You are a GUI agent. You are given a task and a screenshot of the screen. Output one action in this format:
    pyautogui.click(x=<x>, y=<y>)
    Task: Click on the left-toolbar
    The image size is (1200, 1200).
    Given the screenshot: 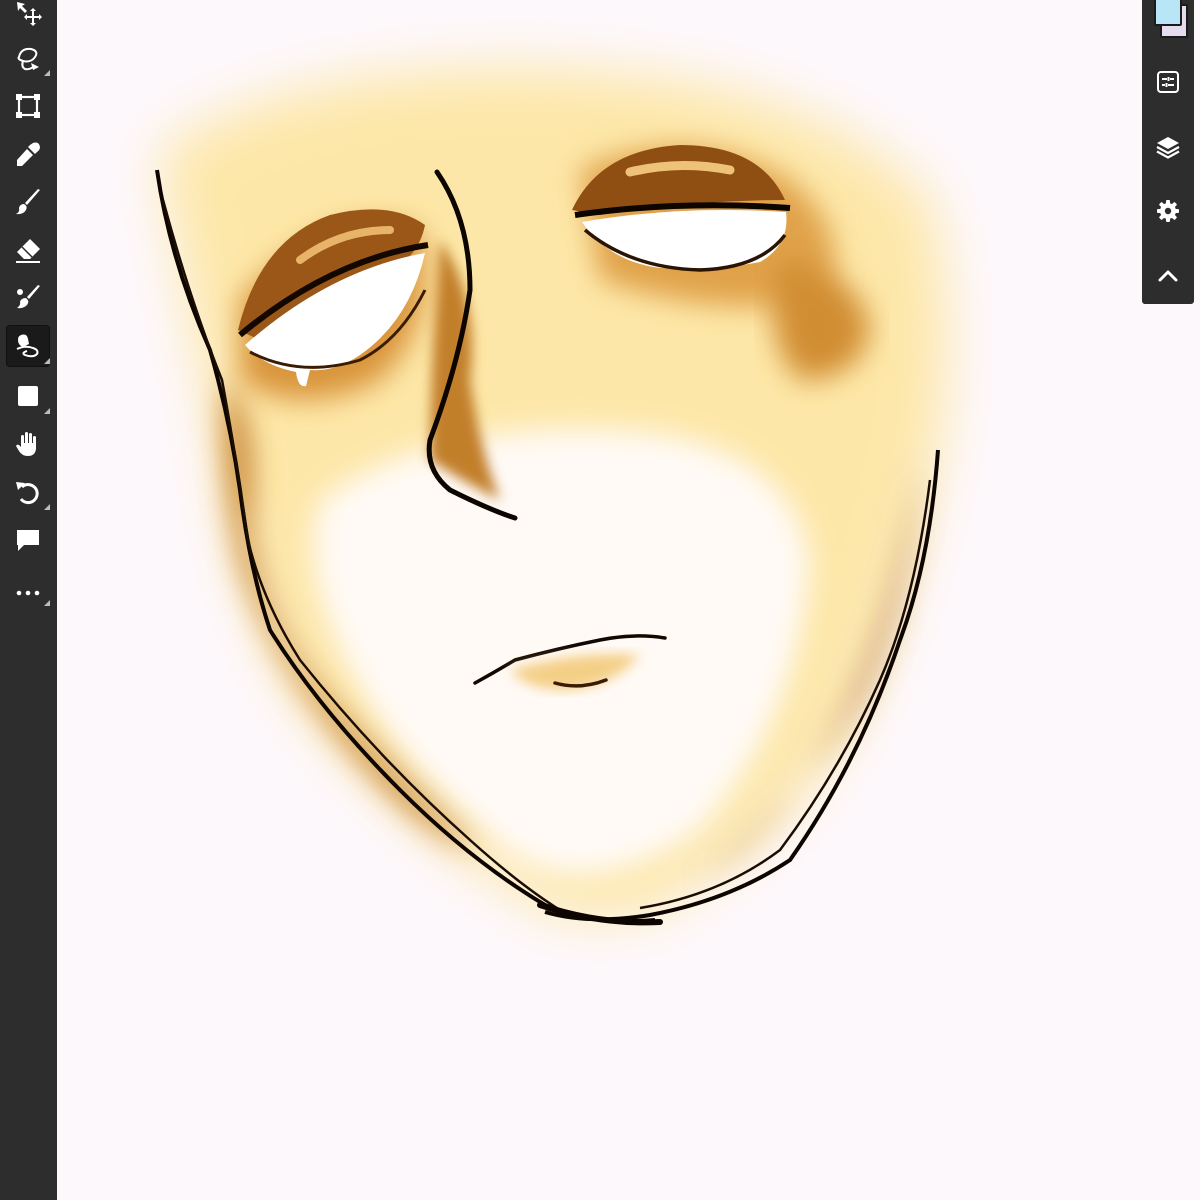 What is the action you would take?
    pyautogui.click(x=28, y=600)
    